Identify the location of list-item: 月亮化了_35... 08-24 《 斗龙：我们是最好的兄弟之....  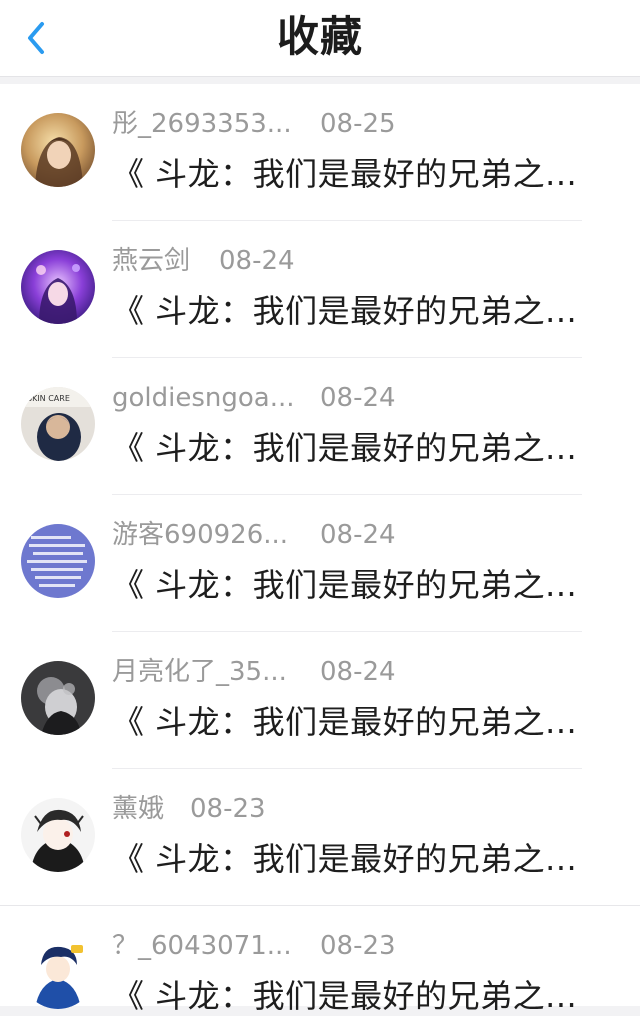
(320, 700).